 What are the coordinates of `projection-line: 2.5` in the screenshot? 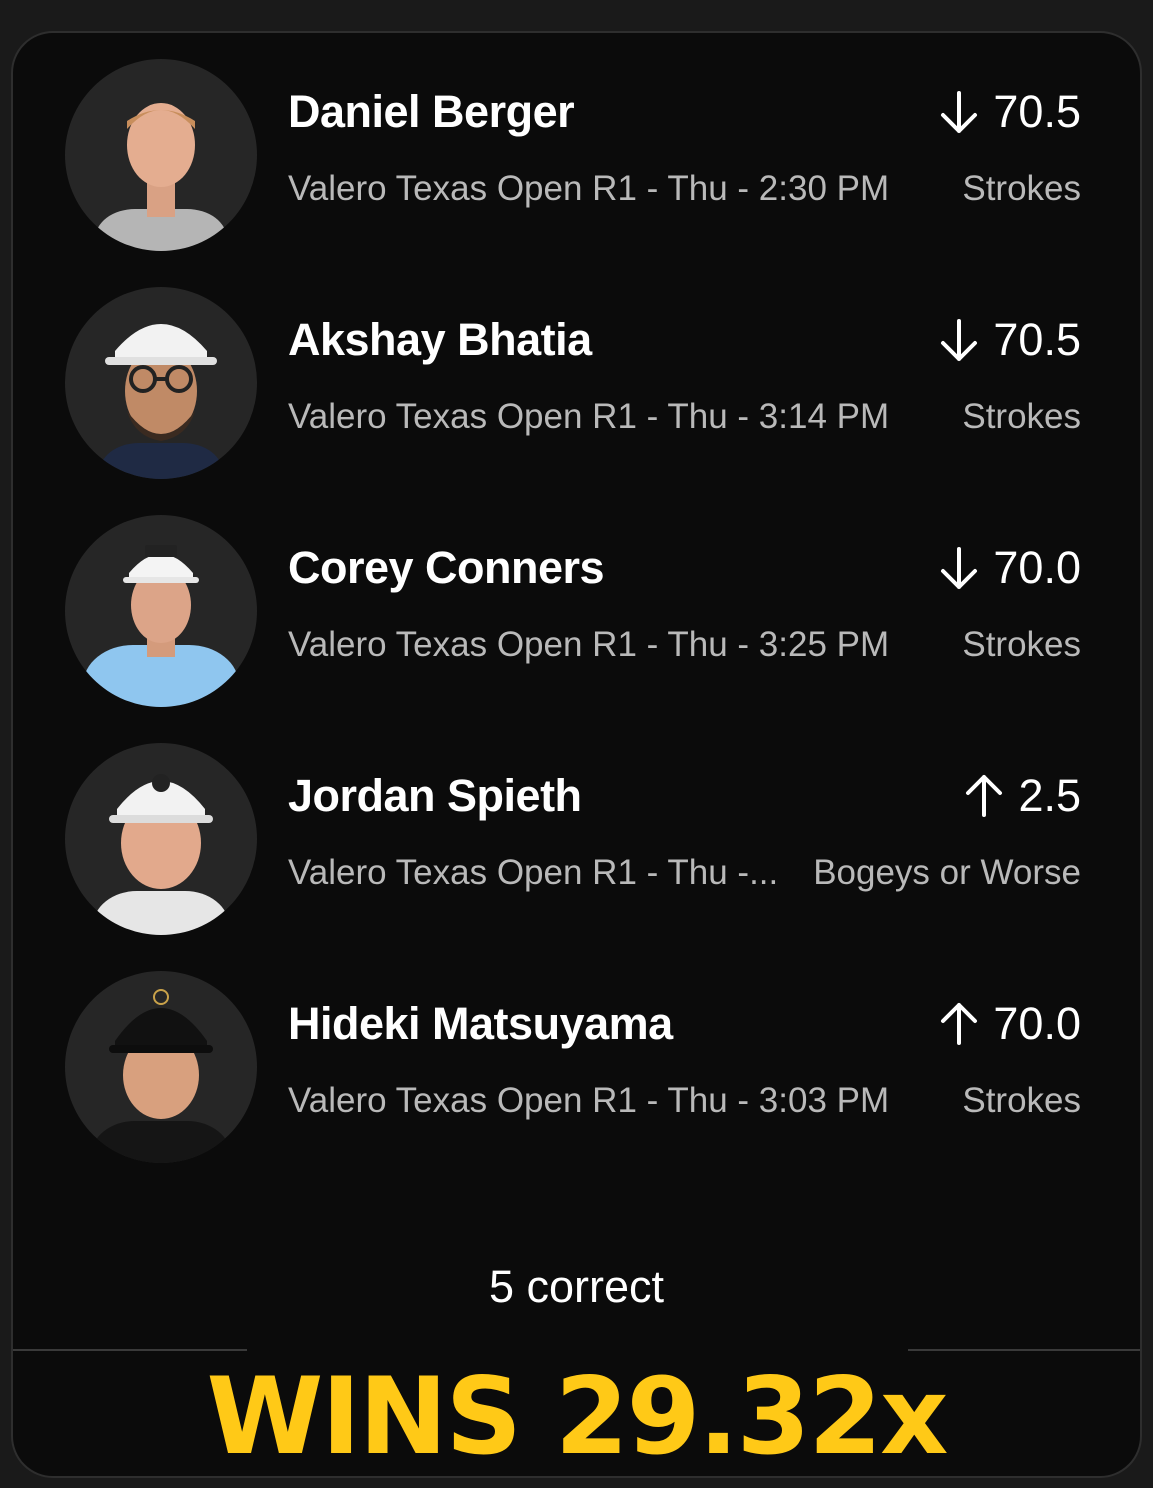 It's located at (1022, 796).